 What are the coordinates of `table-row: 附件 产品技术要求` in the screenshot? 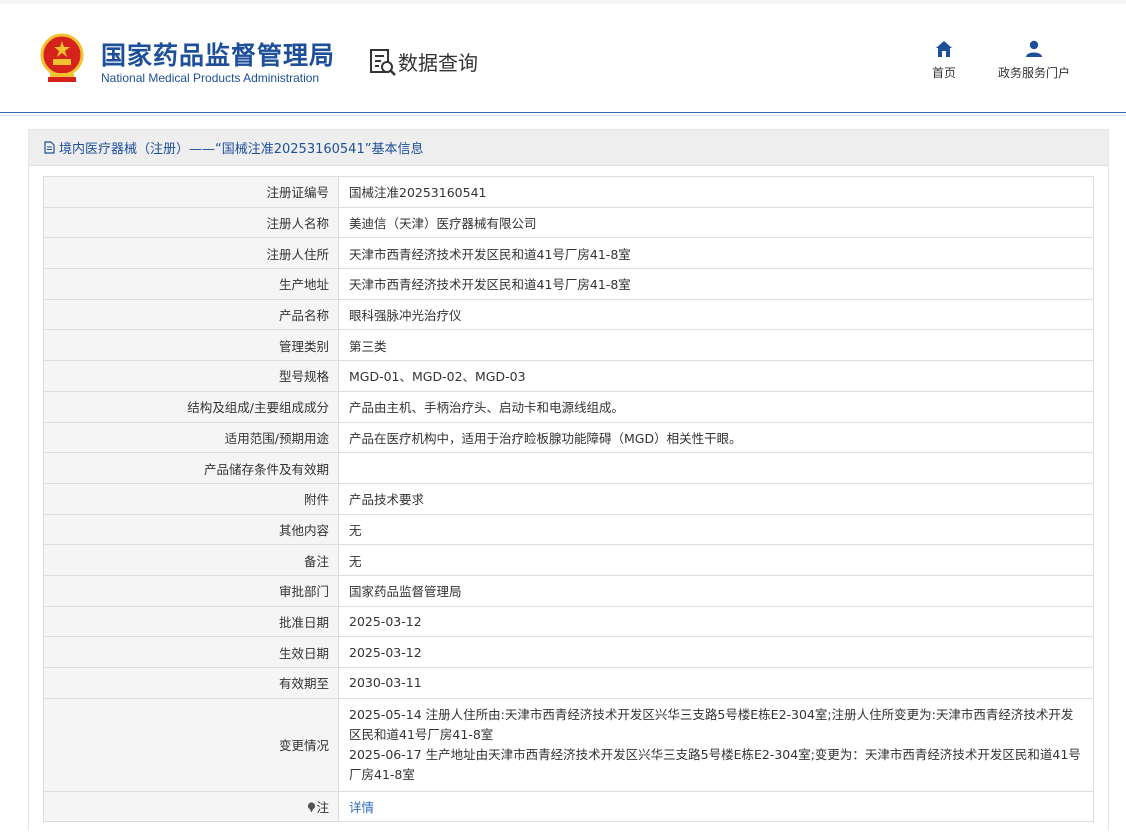 It's located at (568, 498).